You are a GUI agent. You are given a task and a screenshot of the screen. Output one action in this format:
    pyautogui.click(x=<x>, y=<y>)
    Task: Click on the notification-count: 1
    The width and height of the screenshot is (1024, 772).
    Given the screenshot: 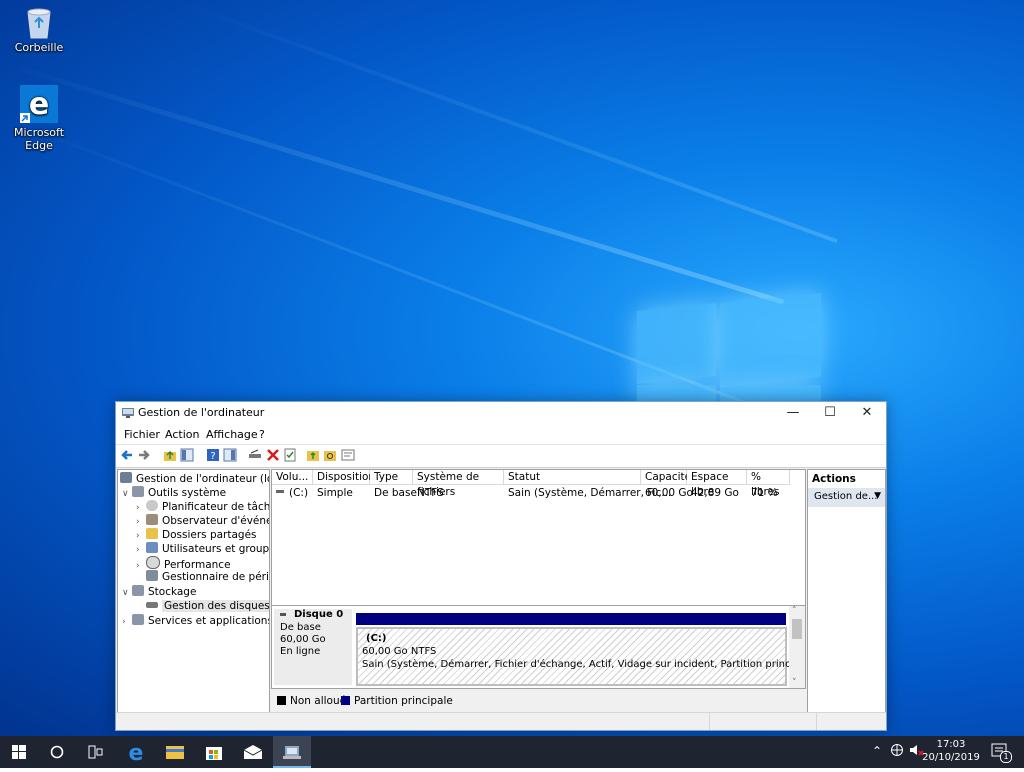 What is the action you would take?
    pyautogui.click(x=1006, y=757)
    